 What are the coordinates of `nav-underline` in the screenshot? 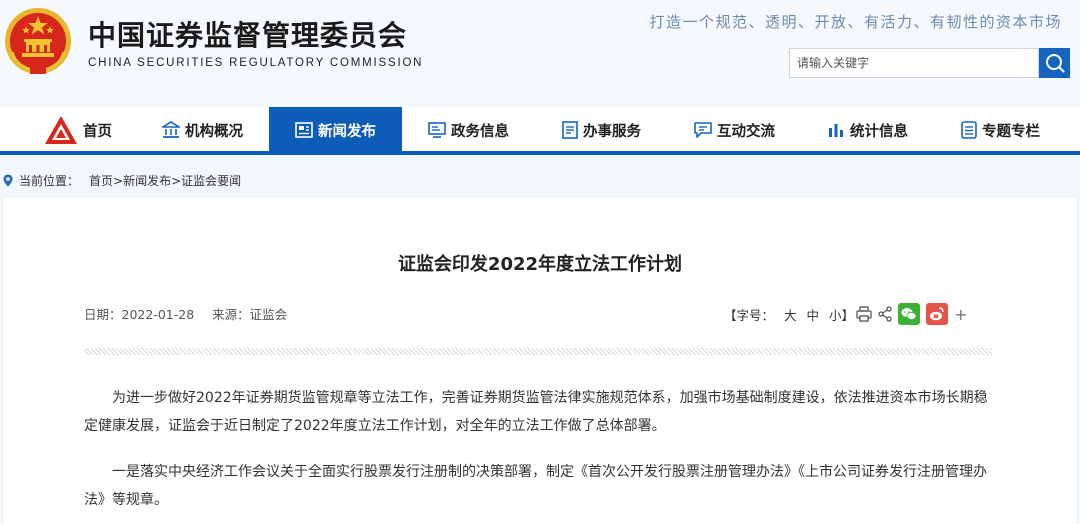 It's located at (540, 153).